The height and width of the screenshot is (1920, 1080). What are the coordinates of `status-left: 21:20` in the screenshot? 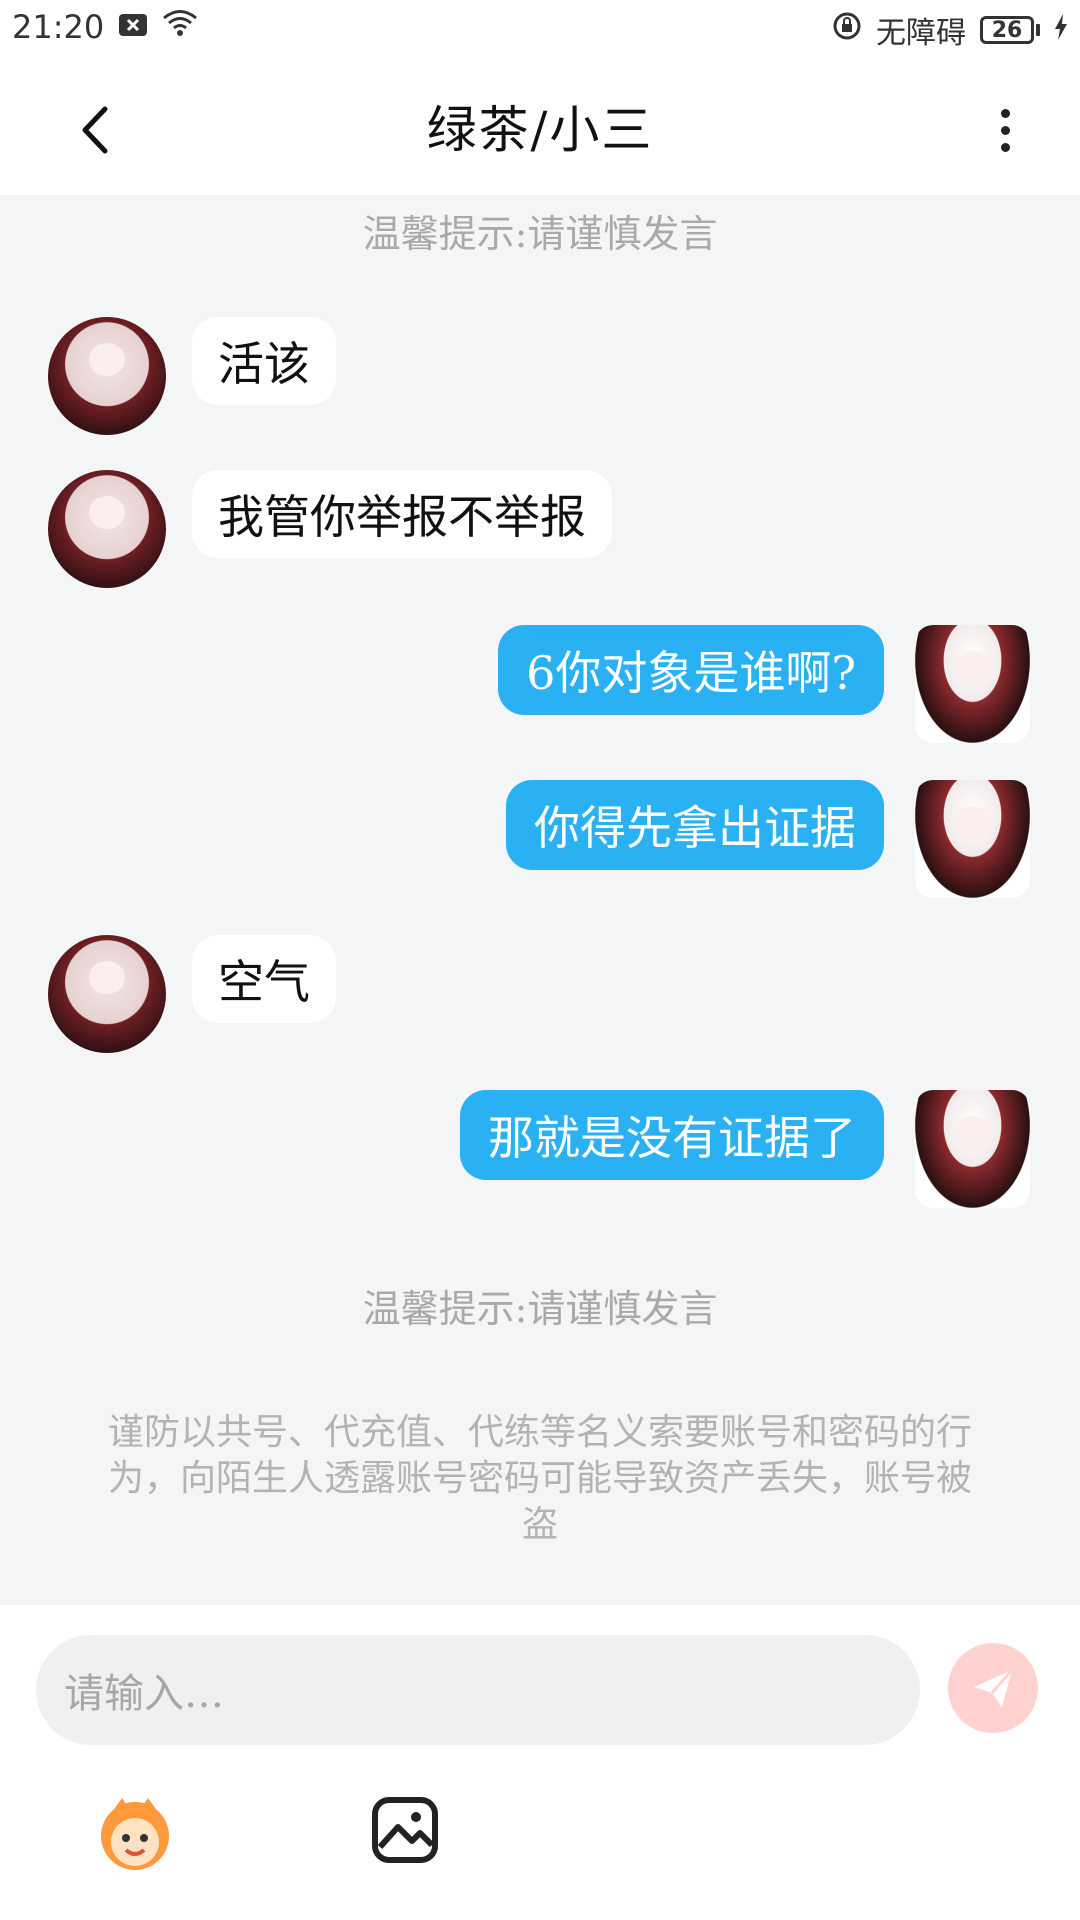 It's located at (105, 27).